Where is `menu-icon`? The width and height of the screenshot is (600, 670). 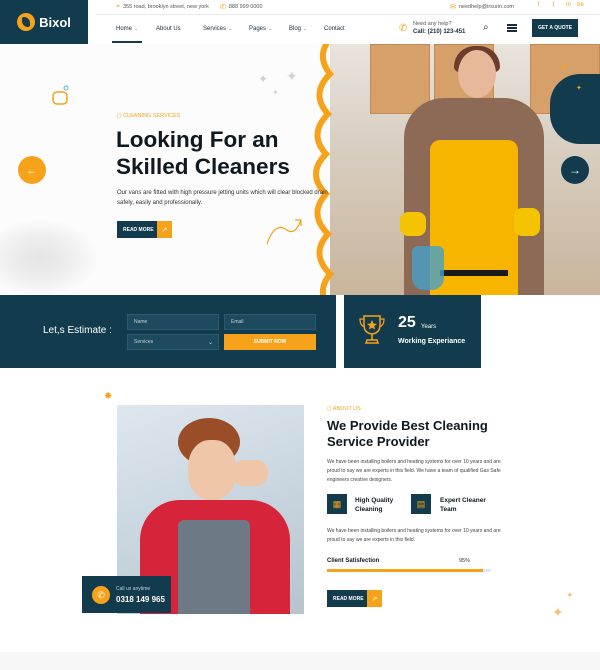
menu-icon is located at coordinates (512, 28).